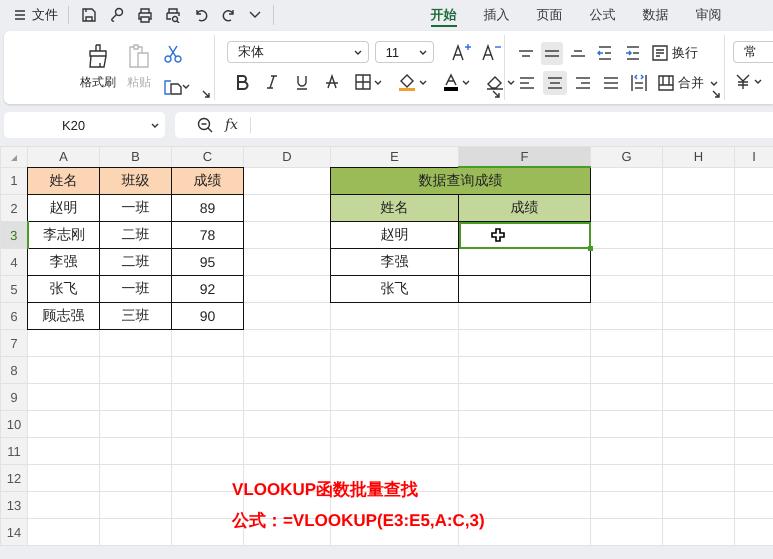  Describe the element at coordinates (38, 15) in the screenshot. I see `file-menu: 文件` at that location.